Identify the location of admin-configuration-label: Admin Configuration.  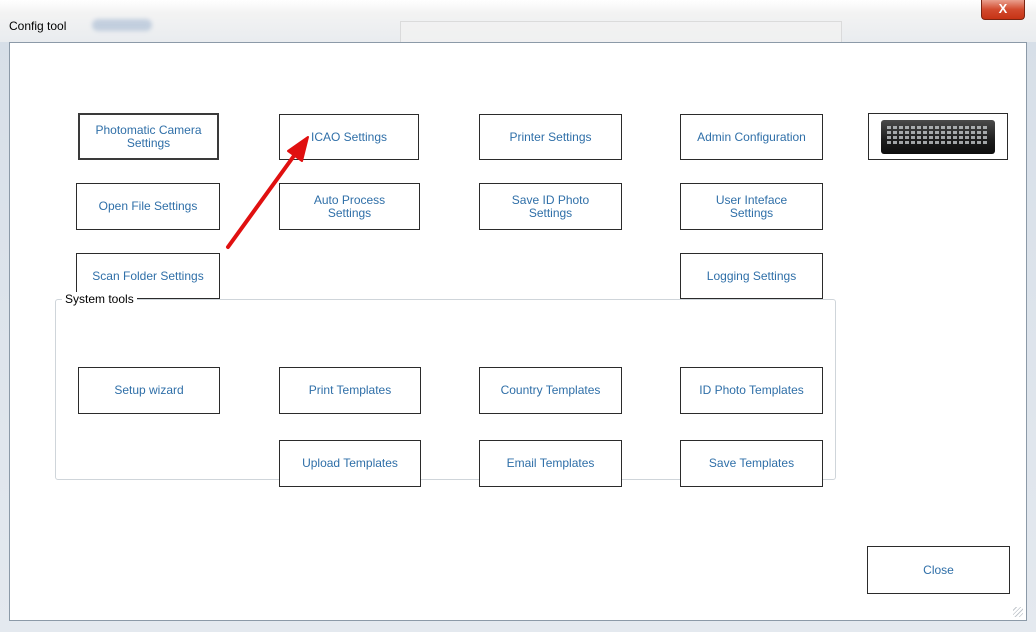
(751, 136).